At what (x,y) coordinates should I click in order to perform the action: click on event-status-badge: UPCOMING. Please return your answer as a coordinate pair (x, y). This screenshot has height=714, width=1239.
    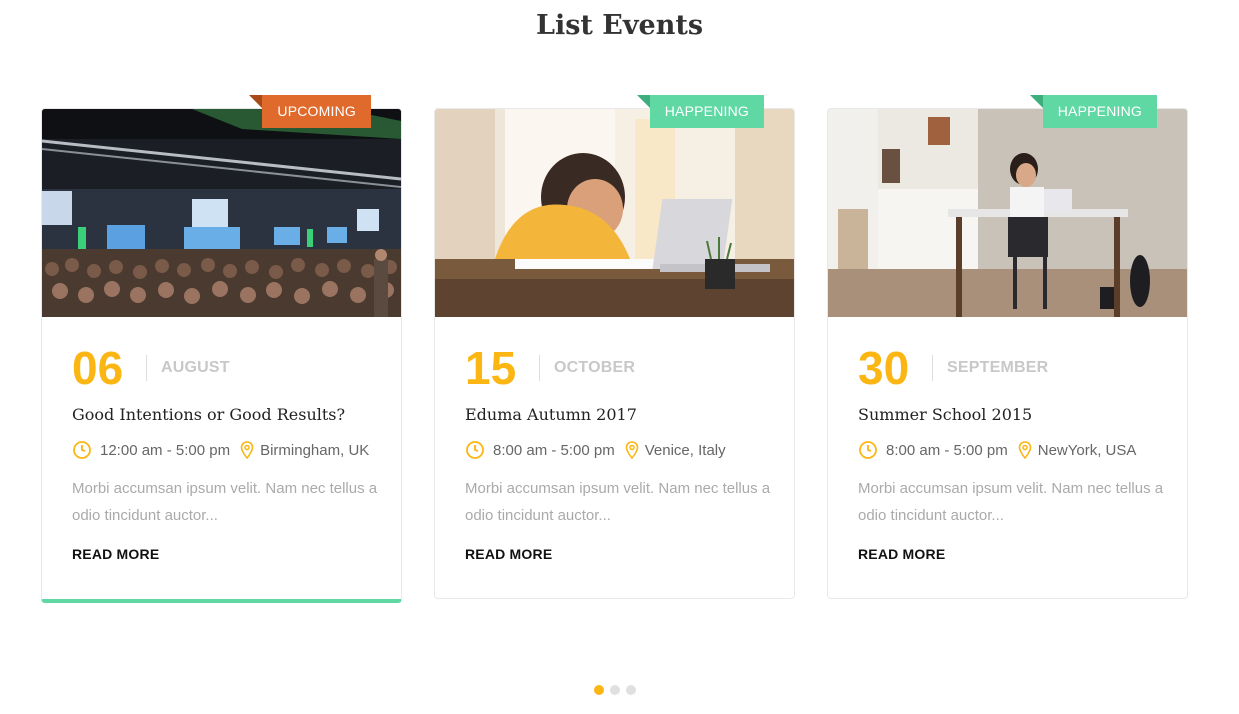
    Looking at the image, I should click on (310, 111).